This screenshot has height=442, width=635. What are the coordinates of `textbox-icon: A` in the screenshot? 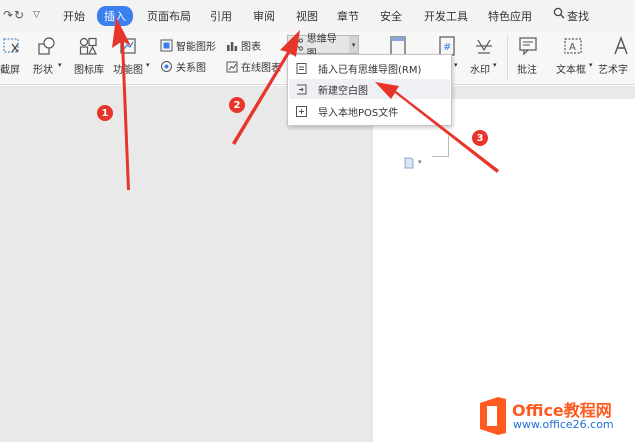 It's located at (573, 46).